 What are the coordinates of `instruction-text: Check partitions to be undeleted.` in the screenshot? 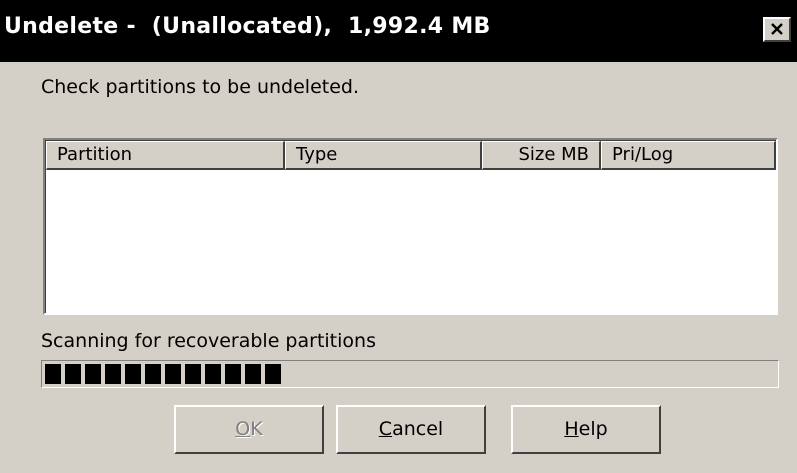 It's located at (200, 87).